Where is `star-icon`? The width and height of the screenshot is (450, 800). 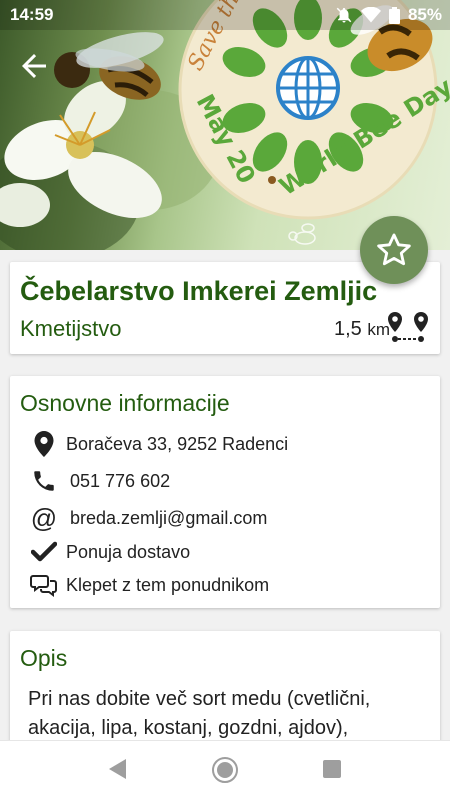 star-icon is located at coordinates (394, 249).